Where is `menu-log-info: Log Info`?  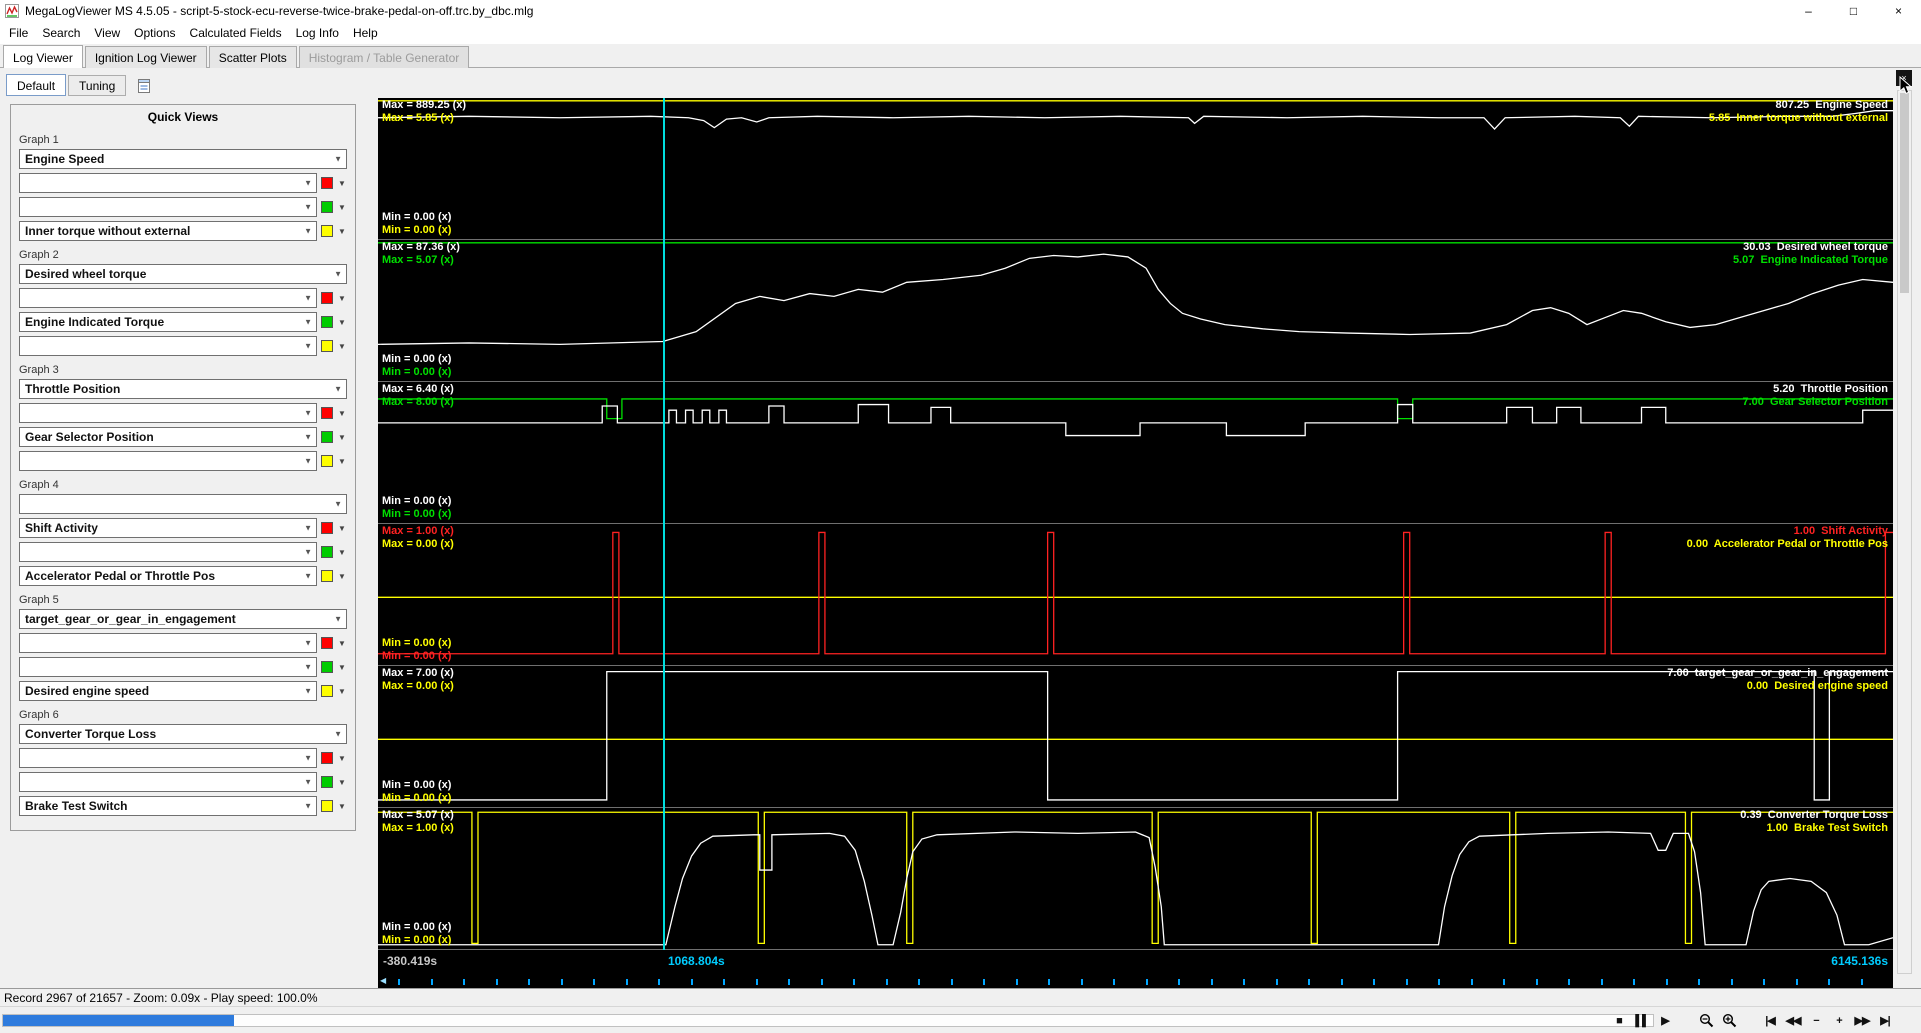
menu-log-info: Log Info is located at coordinates (317, 33).